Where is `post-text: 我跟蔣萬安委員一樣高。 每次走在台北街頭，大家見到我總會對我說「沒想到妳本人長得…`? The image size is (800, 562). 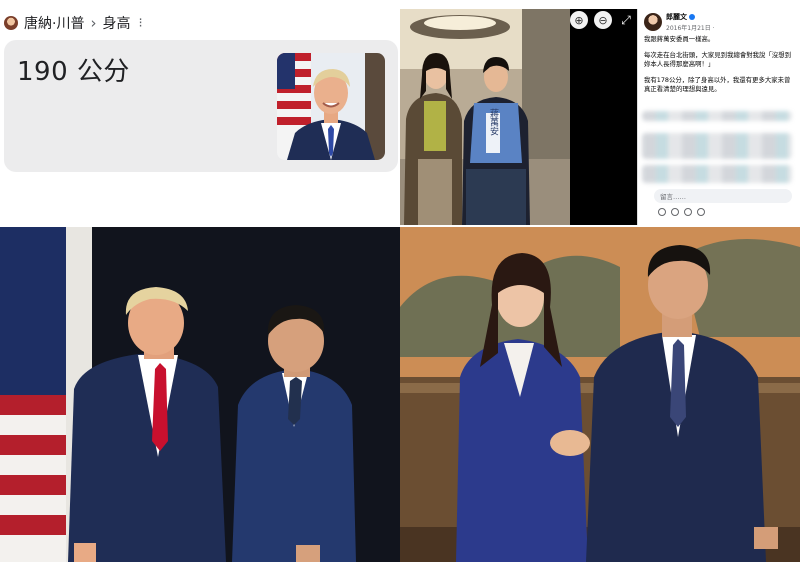 post-text: 我跟蔣萬安委員一樣高。 每次走在台北街頭，大家見到我總會對我說「沒想到妳本人長得… is located at coordinates (719, 64).